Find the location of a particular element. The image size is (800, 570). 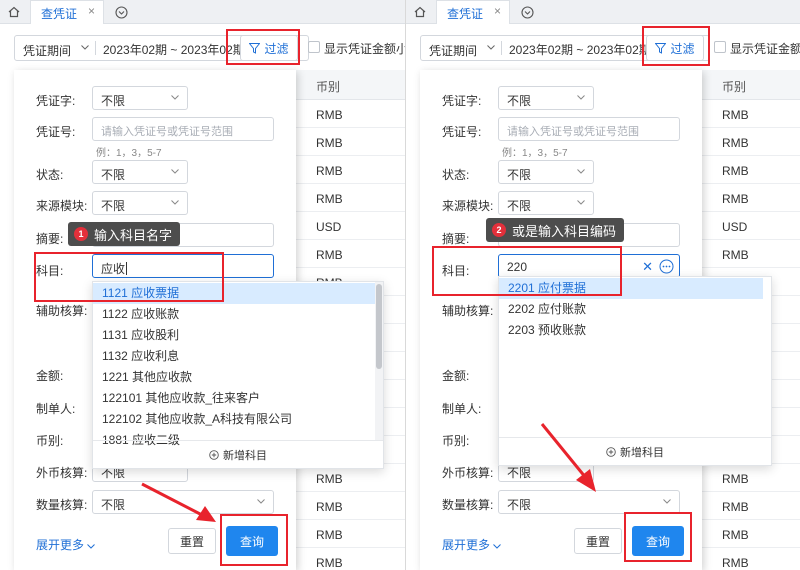

step-badge: 2 is located at coordinates (499, 230).